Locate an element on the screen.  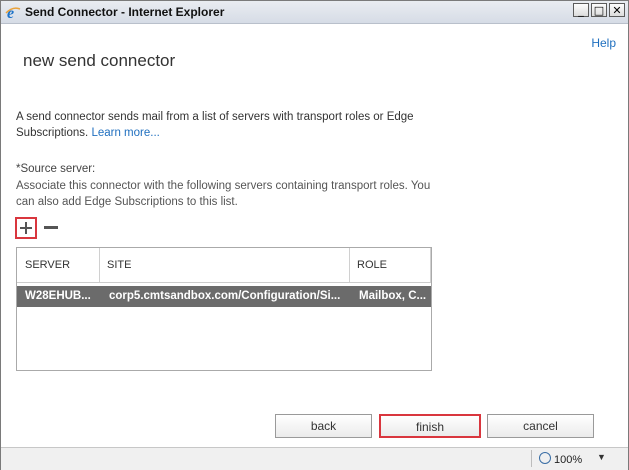
window-controls: _ □ ✕ is located at coordinates (599, 10).